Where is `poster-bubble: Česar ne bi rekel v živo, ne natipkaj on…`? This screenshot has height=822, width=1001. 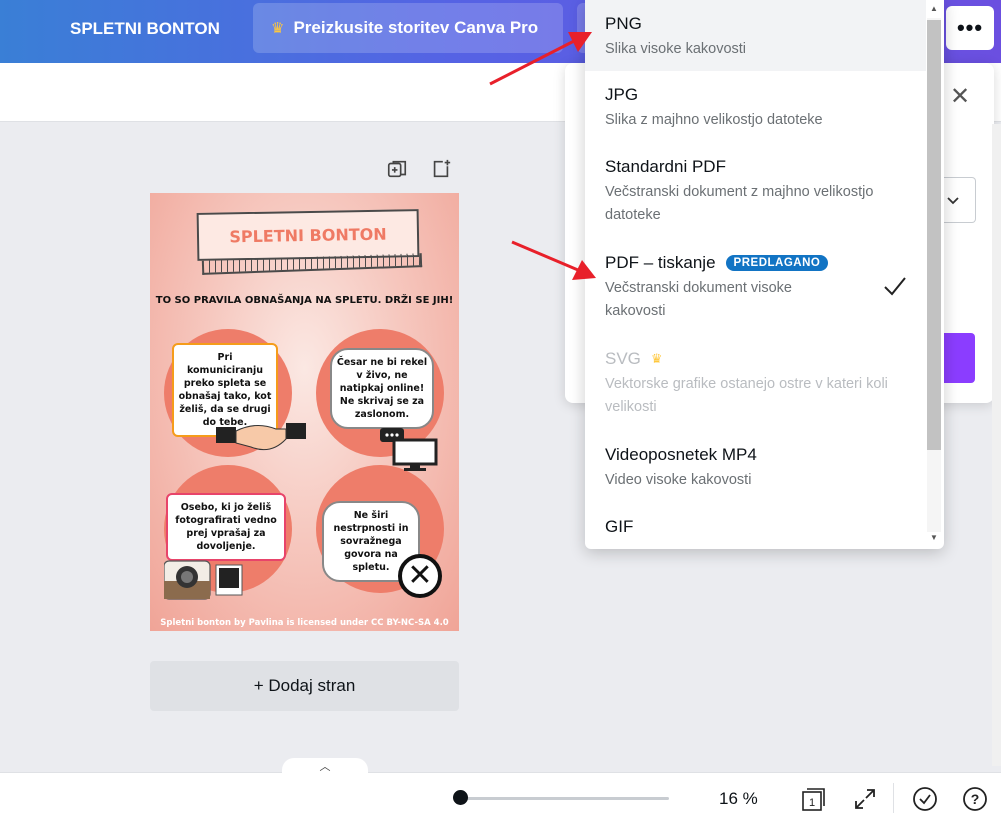
poster-bubble: Česar ne bi rekel v živo, ne natipkaj on… is located at coordinates (382, 388).